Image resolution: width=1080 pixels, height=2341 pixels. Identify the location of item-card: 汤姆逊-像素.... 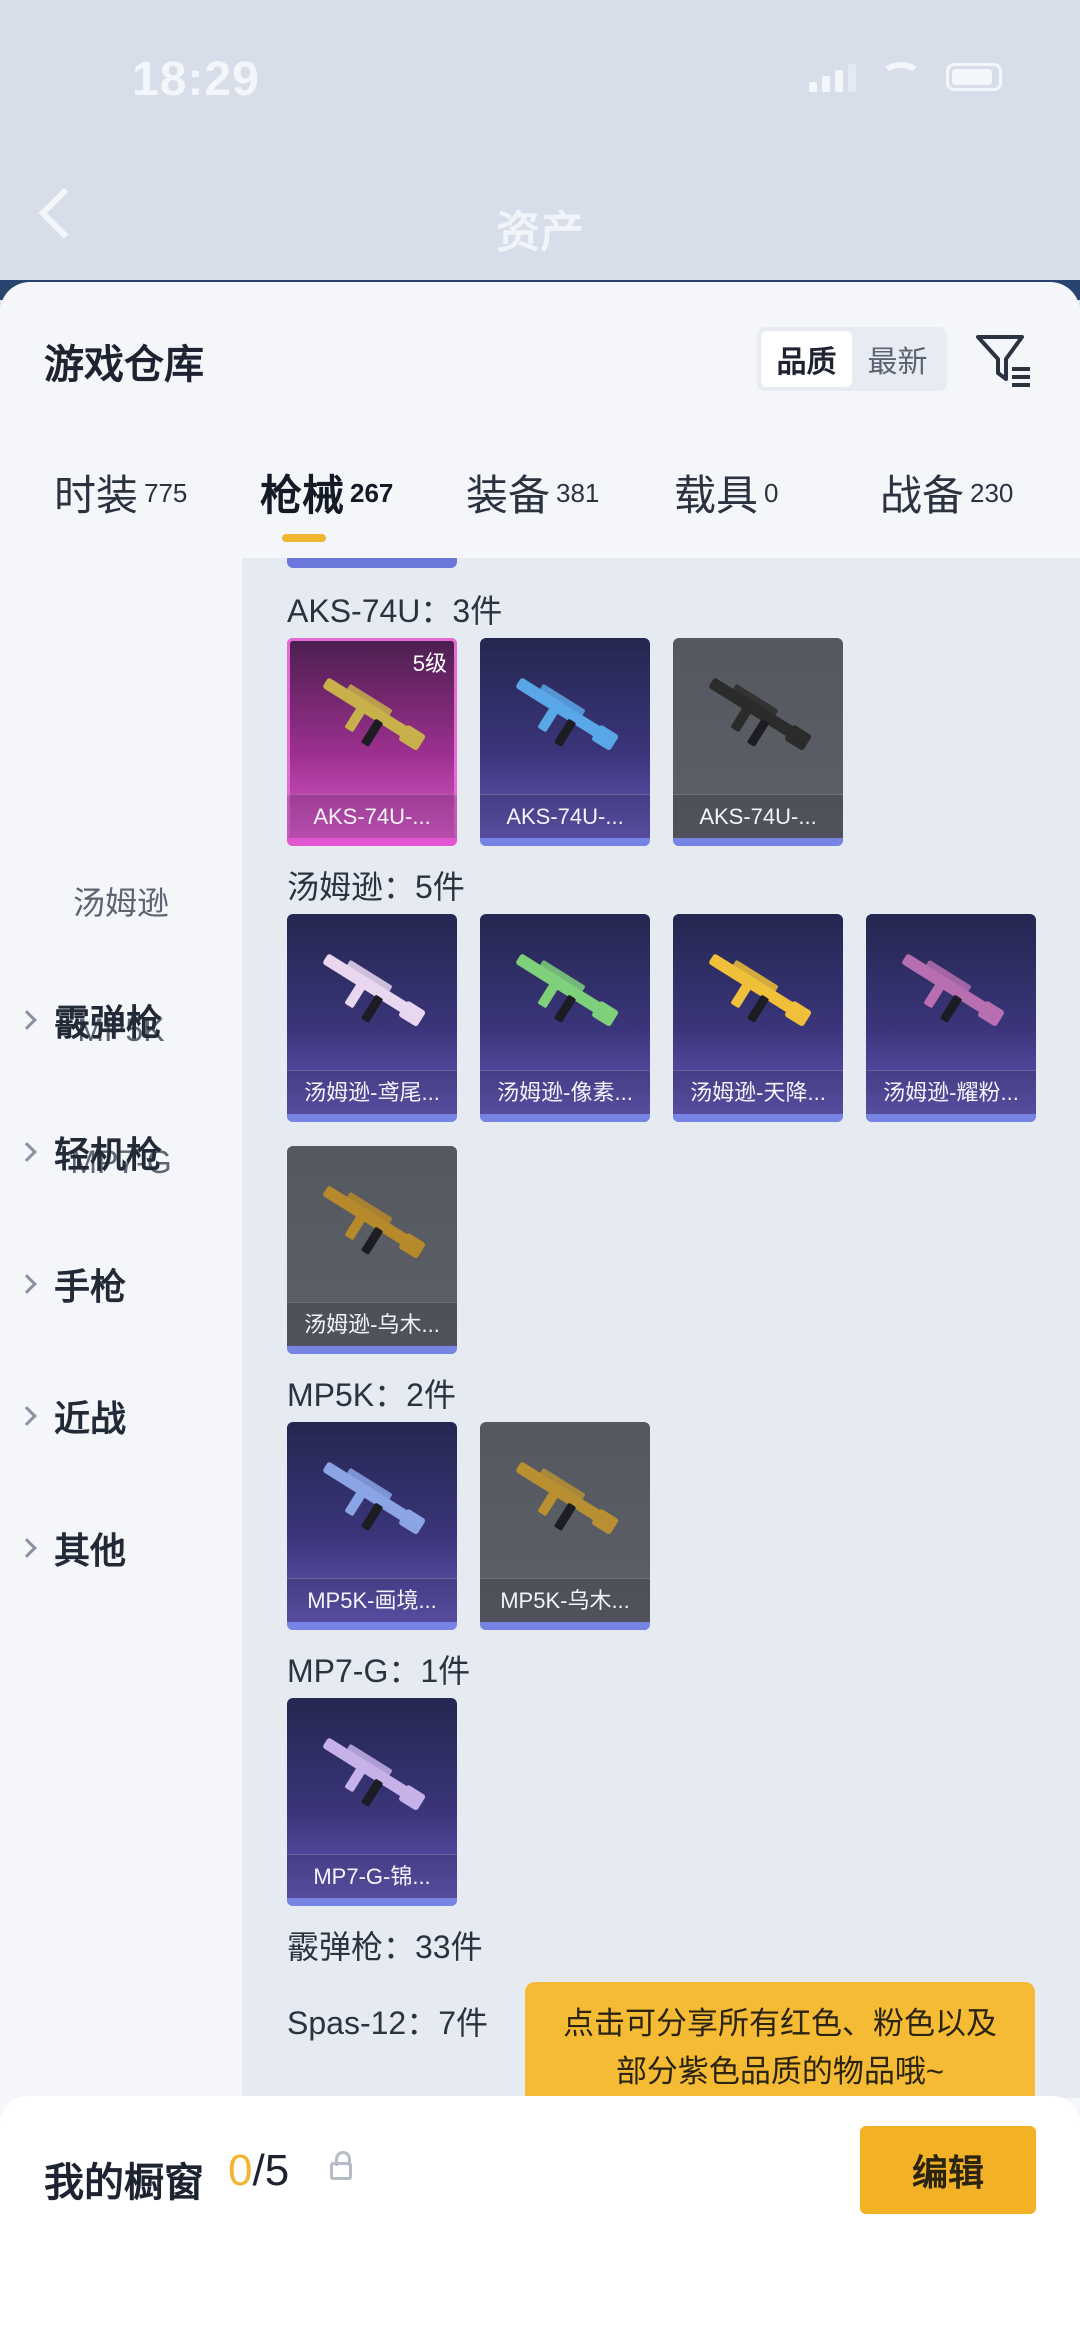
(565, 1018).